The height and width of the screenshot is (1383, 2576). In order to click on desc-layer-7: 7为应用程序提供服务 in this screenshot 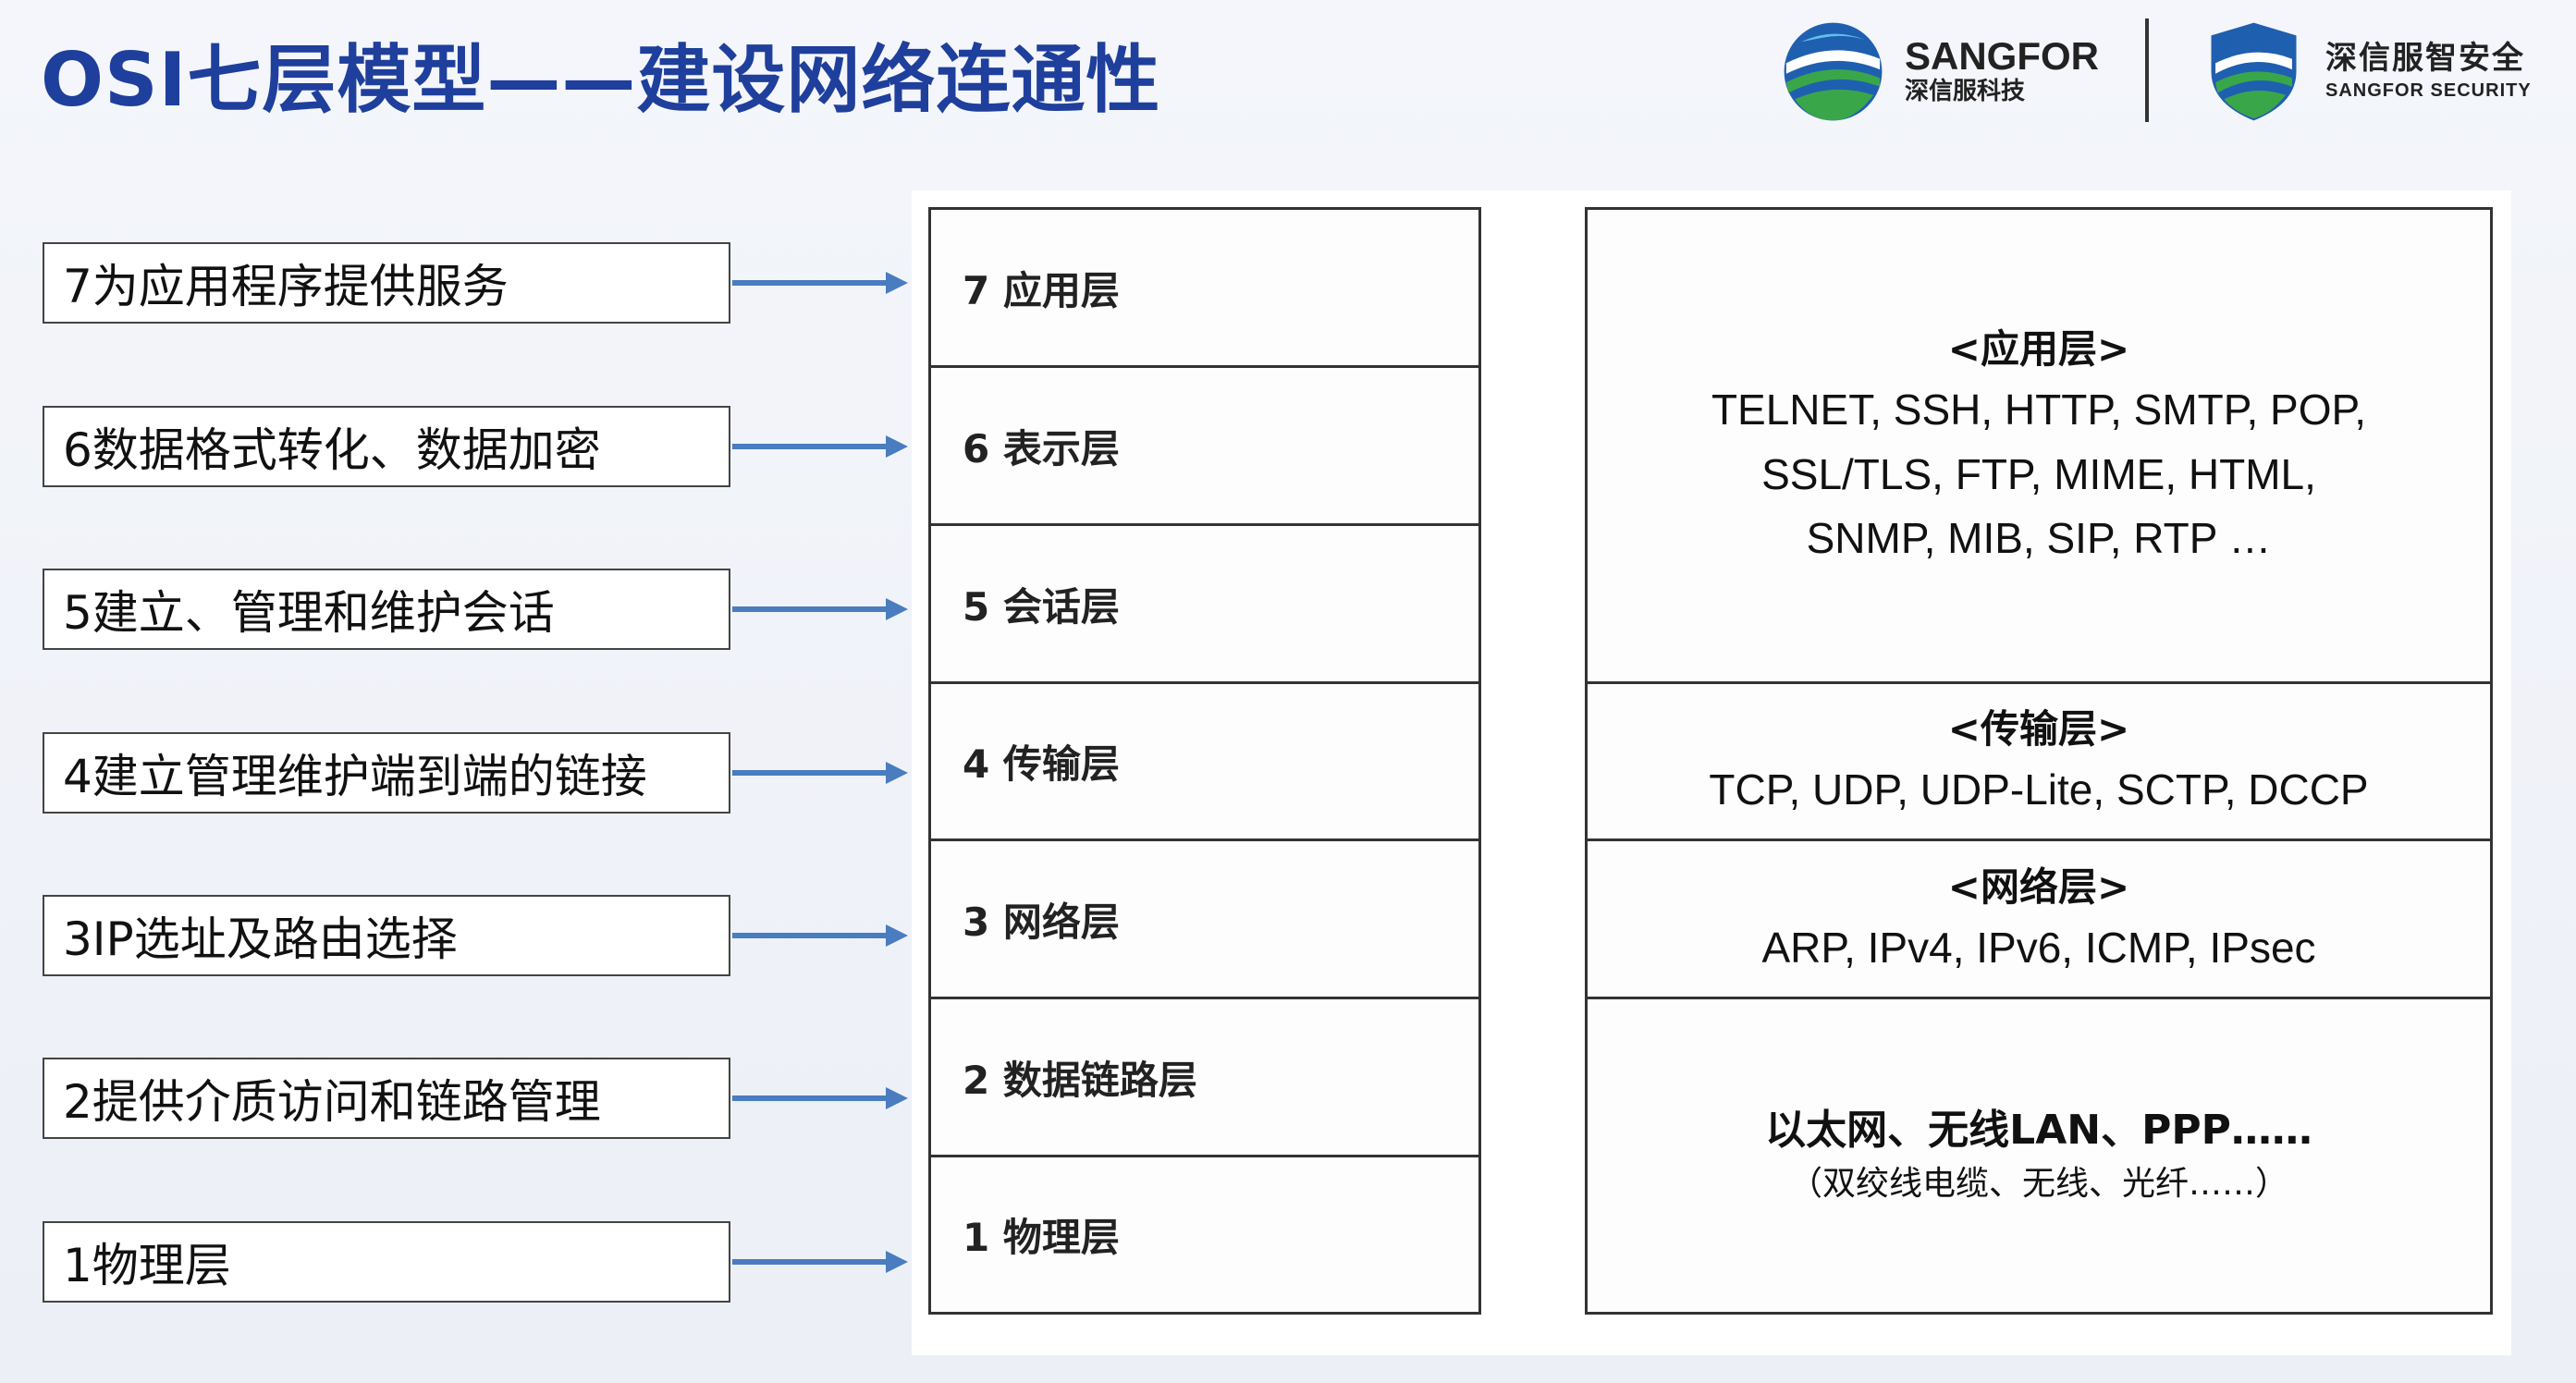, I will do `click(386, 283)`.